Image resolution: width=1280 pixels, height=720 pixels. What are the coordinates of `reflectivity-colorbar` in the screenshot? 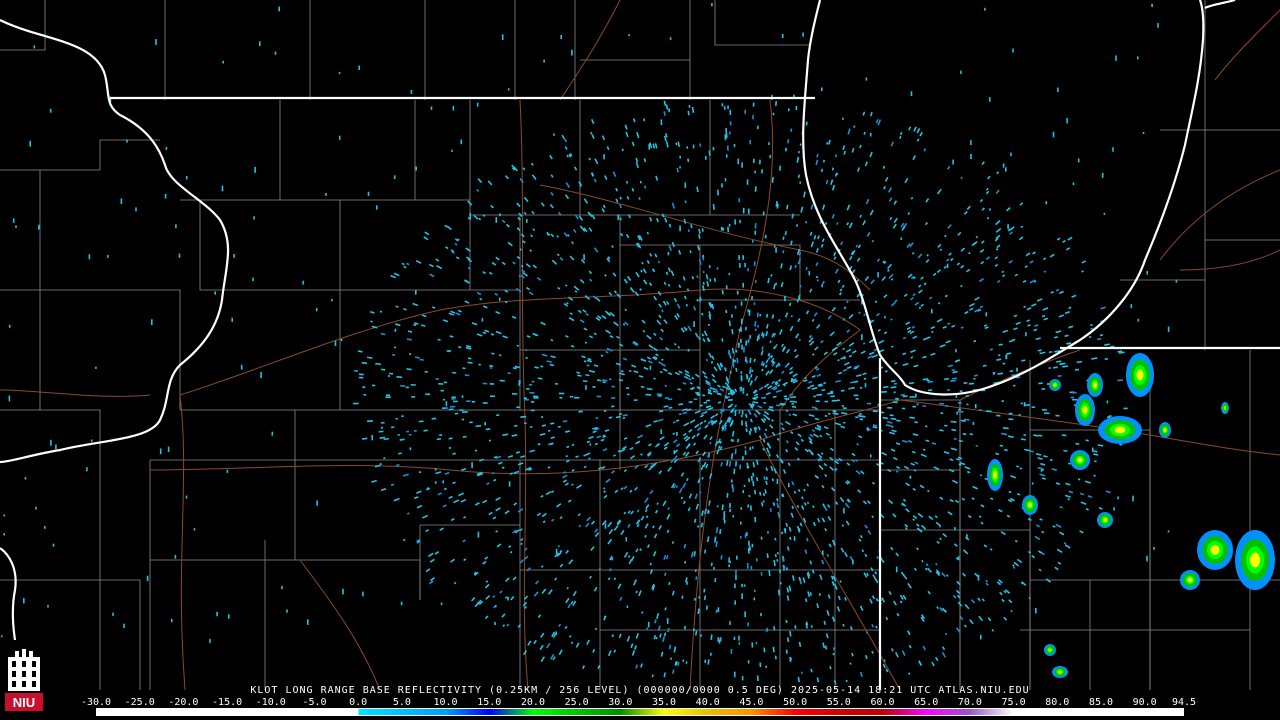 It's located at (640, 712).